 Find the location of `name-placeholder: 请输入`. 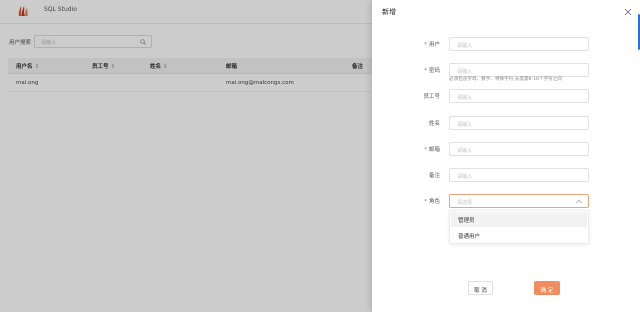

name-placeholder: 请输入 is located at coordinates (465, 125).